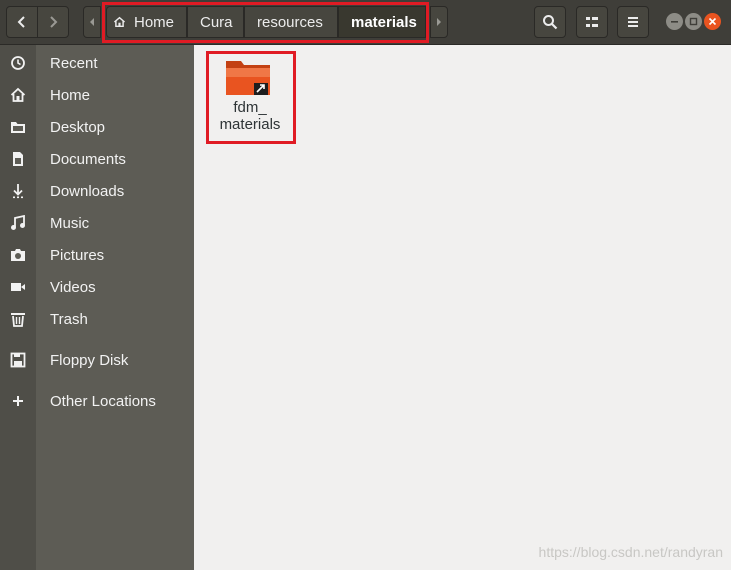 This screenshot has width=731, height=570. I want to click on breadcrumb-cura: Cura, so click(215, 22).